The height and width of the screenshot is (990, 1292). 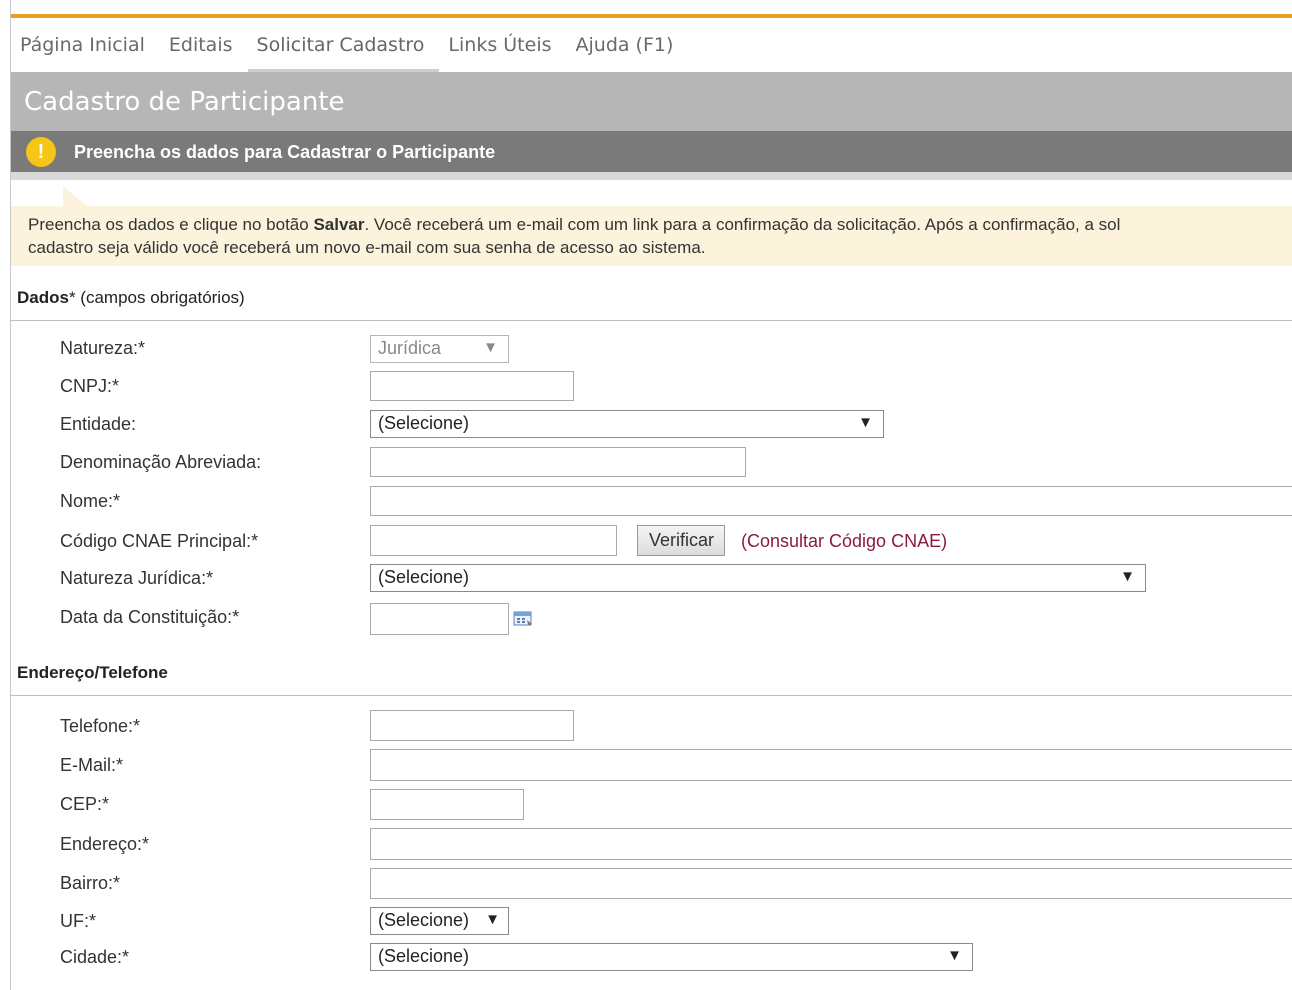 What do you see at coordinates (92, 765) in the screenshot?
I see `email-label: E-Mail:*` at bounding box center [92, 765].